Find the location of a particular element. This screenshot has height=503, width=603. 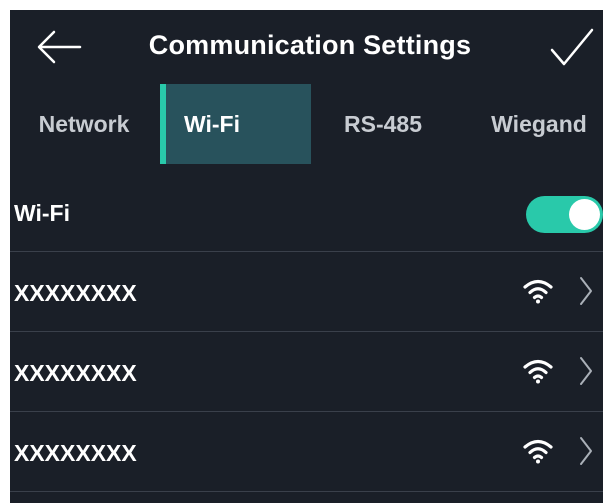

toggle-knob is located at coordinates (584, 214).